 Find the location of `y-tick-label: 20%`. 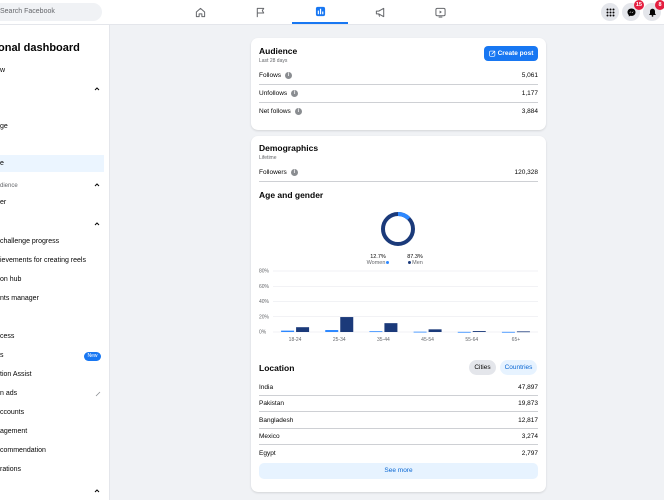

y-tick-label: 20% is located at coordinates (264, 317).